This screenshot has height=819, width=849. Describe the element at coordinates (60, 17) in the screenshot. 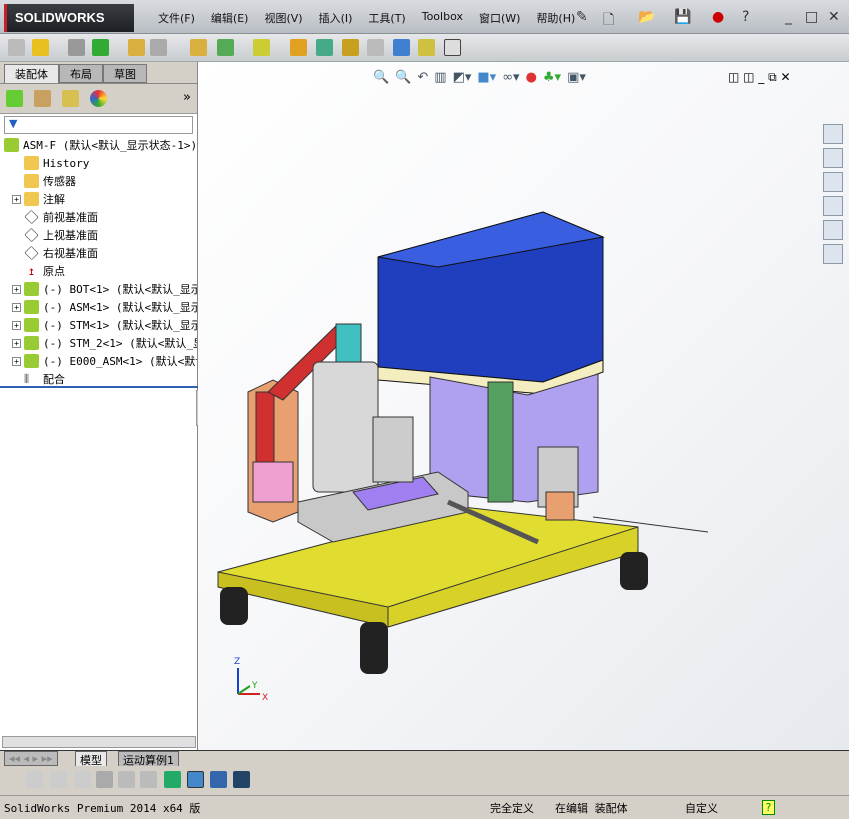

I see `logo-text: SOLIDWORKS` at that location.